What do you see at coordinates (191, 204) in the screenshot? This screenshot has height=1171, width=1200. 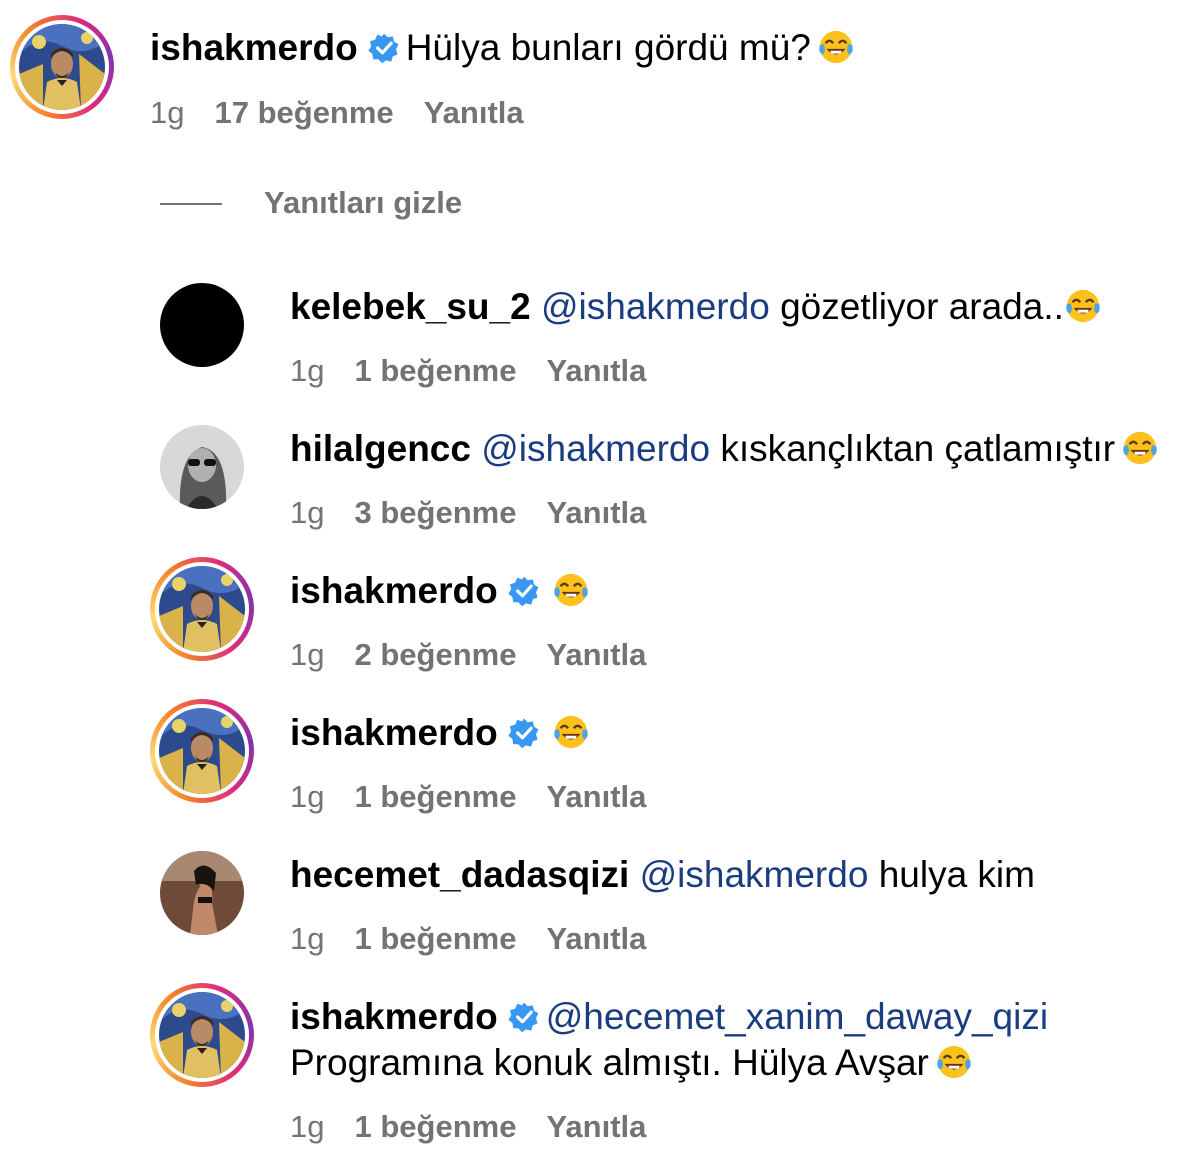 I see `divider-line` at bounding box center [191, 204].